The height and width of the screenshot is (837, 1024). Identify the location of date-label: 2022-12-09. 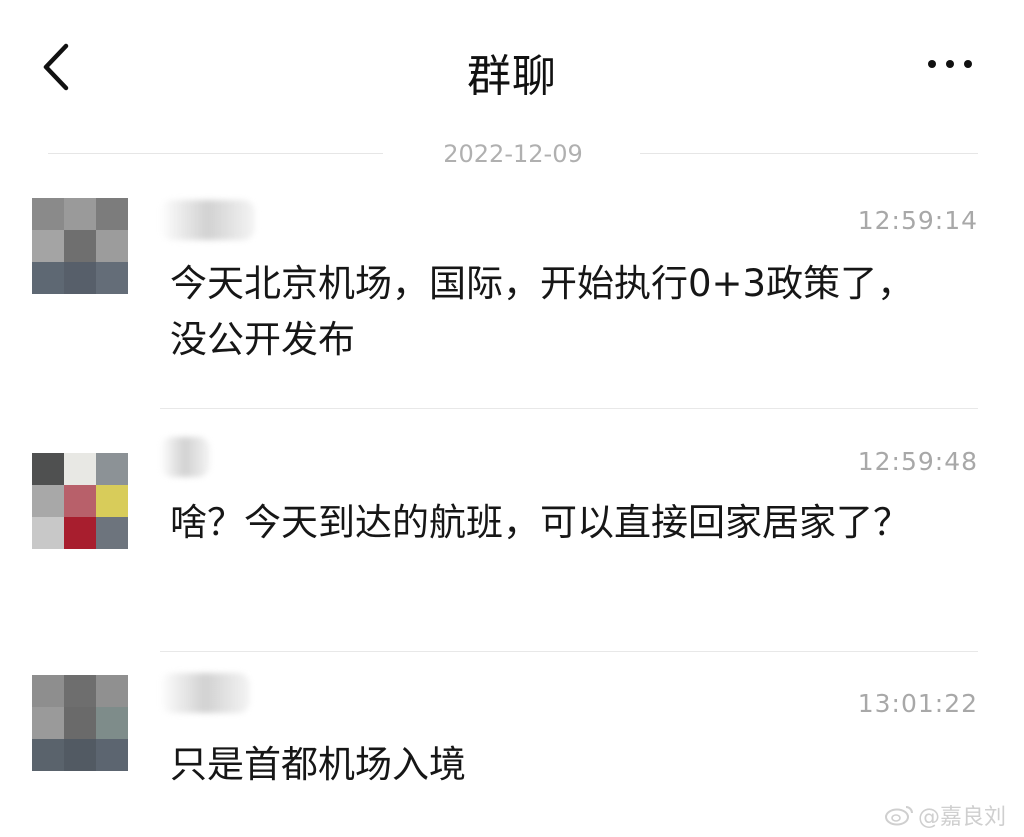
(513, 154).